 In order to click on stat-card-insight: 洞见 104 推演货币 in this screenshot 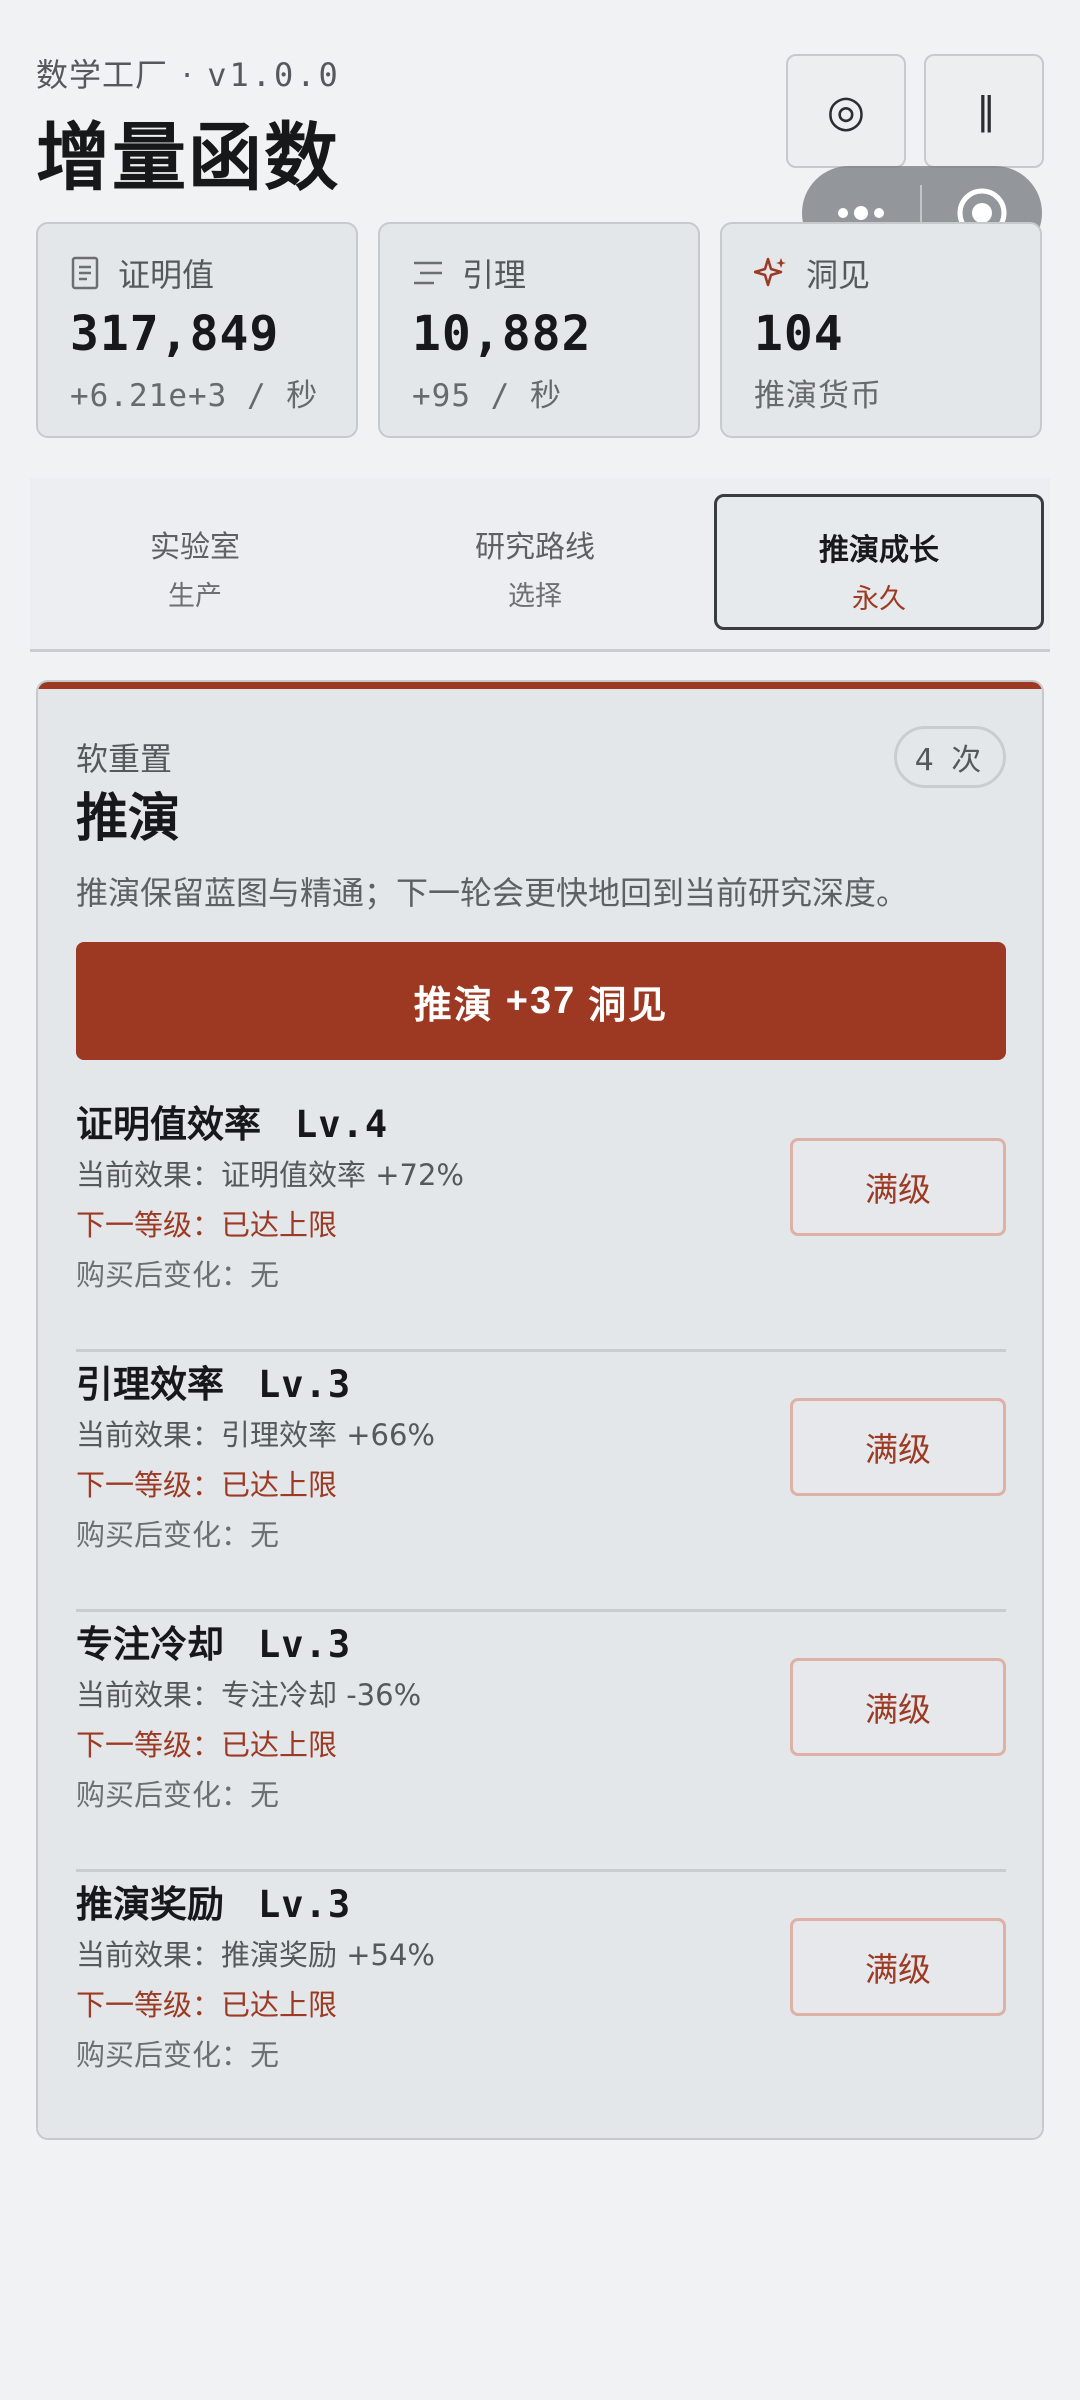, I will do `click(881, 330)`.